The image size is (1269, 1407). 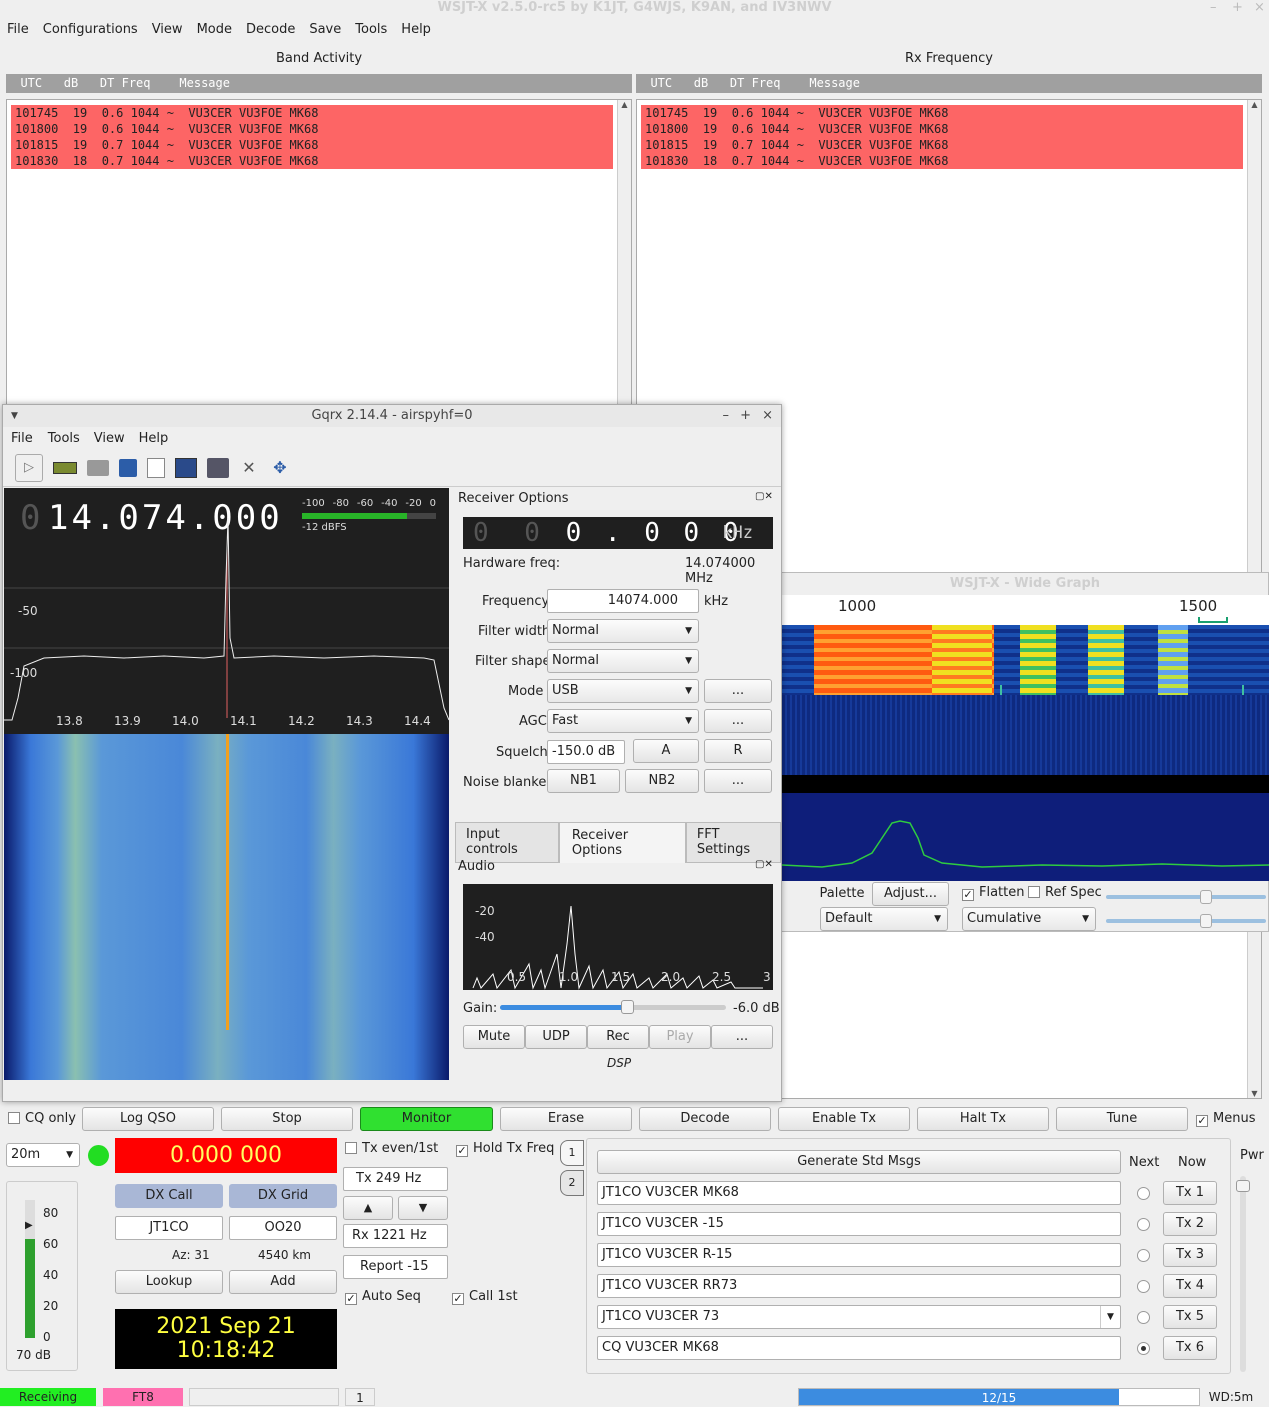 What do you see at coordinates (391, 1148) in the screenshot?
I see `tx-even-checkbox: Tx even/1st` at bounding box center [391, 1148].